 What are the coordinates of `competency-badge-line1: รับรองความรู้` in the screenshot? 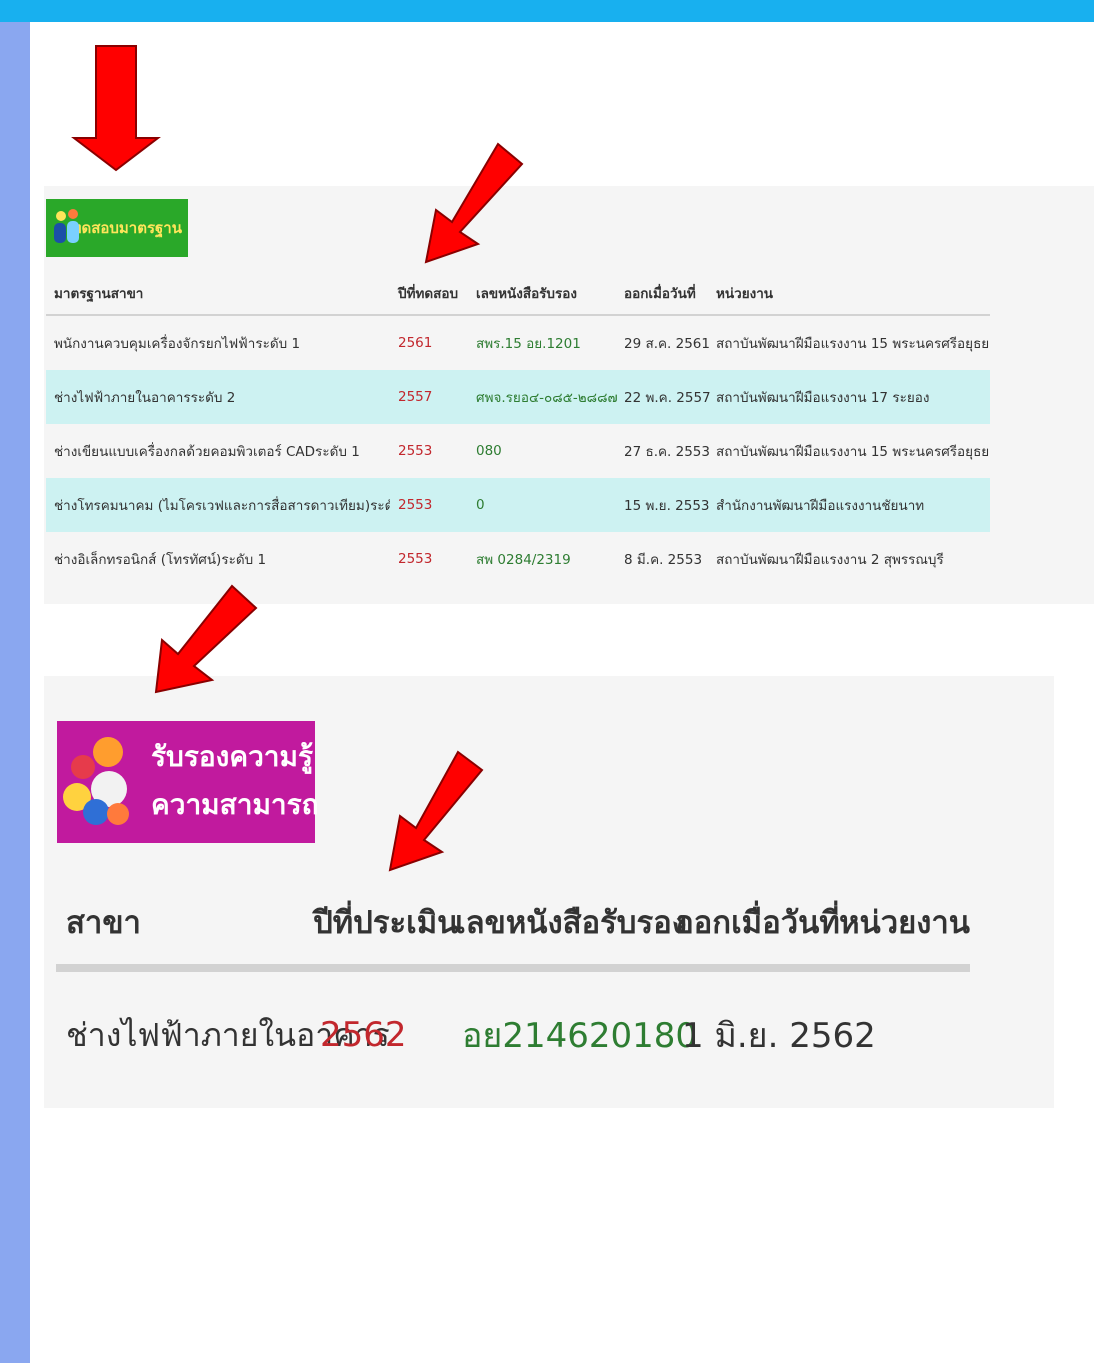 It's located at (232, 756).